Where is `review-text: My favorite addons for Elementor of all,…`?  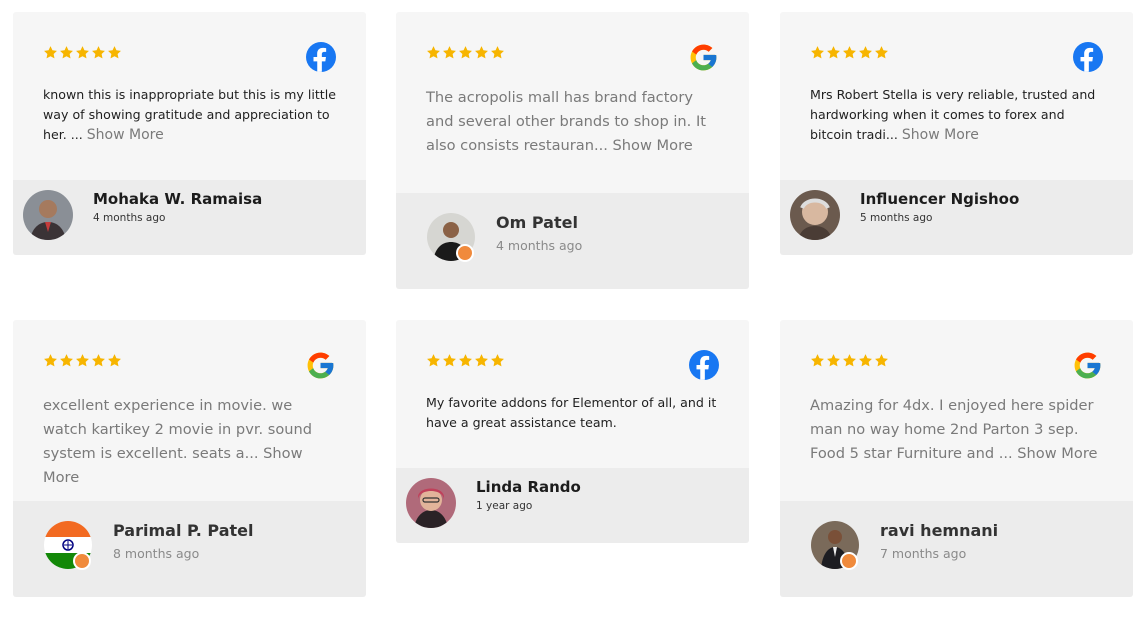 review-text: My favorite addons for Elementor of all,… is located at coordinates (571, 412).